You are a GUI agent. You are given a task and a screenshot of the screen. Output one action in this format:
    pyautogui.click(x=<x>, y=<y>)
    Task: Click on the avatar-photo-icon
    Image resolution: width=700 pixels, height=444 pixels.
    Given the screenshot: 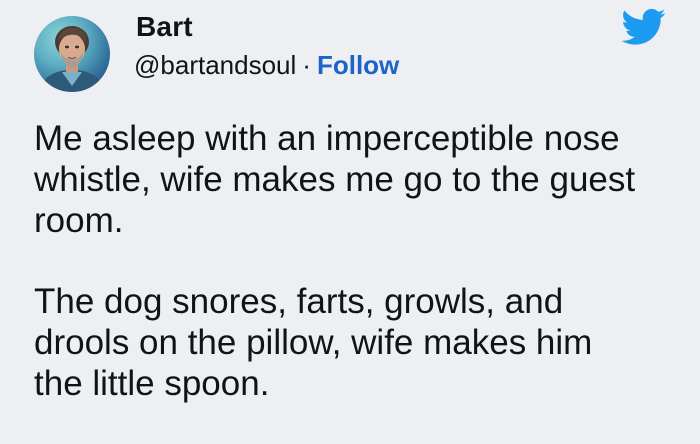 What is the action you would take?
    pyautogui.click(x=72, y=59)
    